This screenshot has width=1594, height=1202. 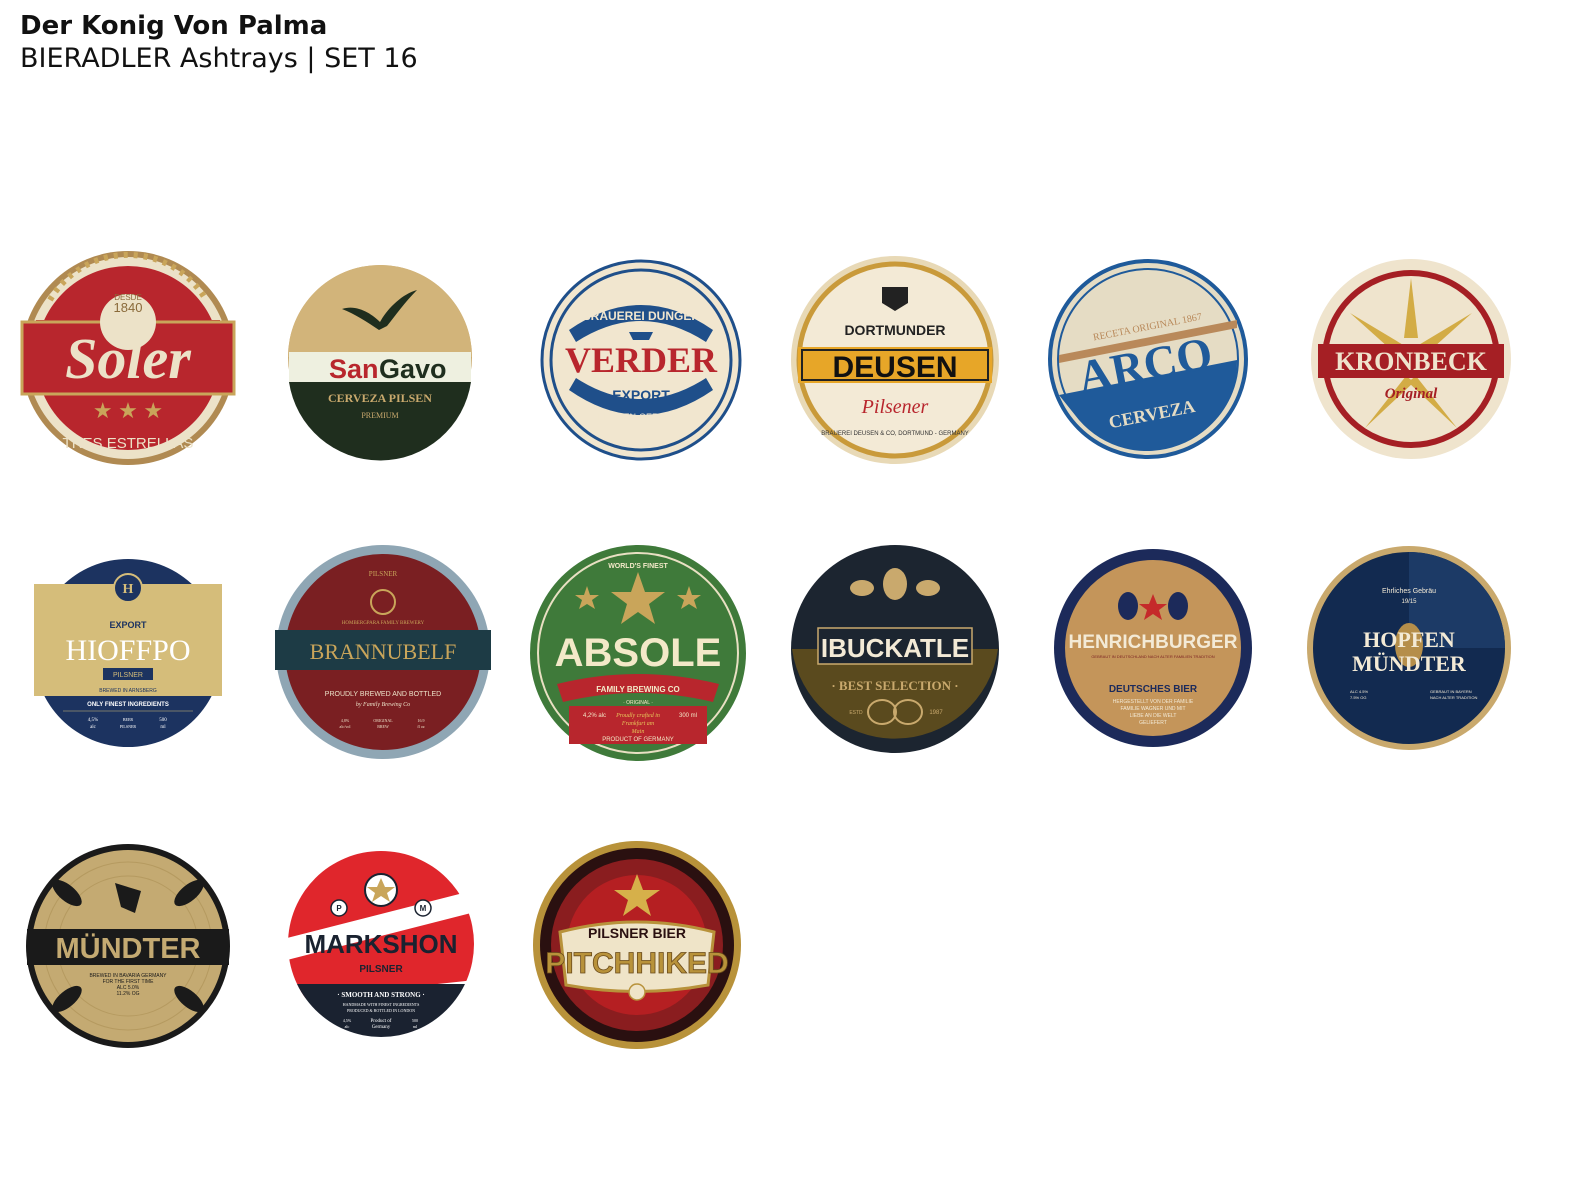 What do you see at coordinates (1153, 689) in the screenshot?
I see `henrichburger-sub: DEUTSCHES BIER` at bounding box center [1153, 689].